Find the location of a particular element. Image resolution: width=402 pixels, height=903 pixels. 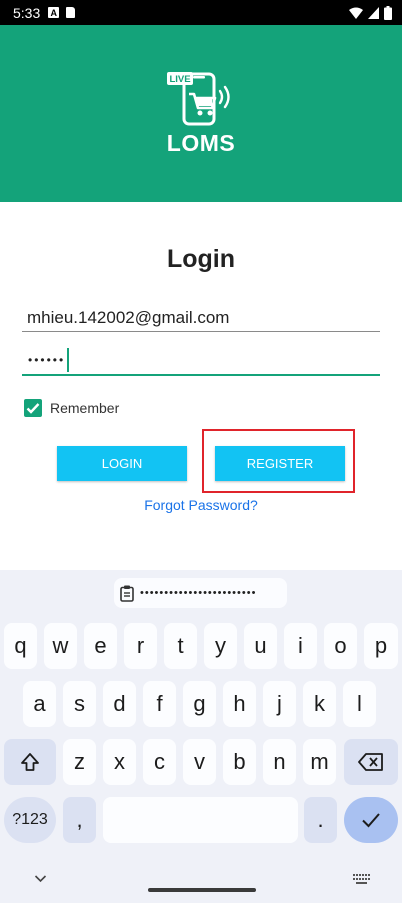

battery-icon is located at coordinates (388, 12).